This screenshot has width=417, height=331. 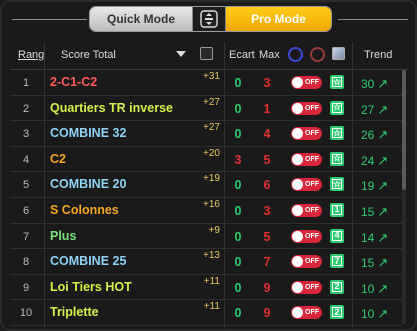 I want to click on blue-circle-icon, so click(x=295, y=54).